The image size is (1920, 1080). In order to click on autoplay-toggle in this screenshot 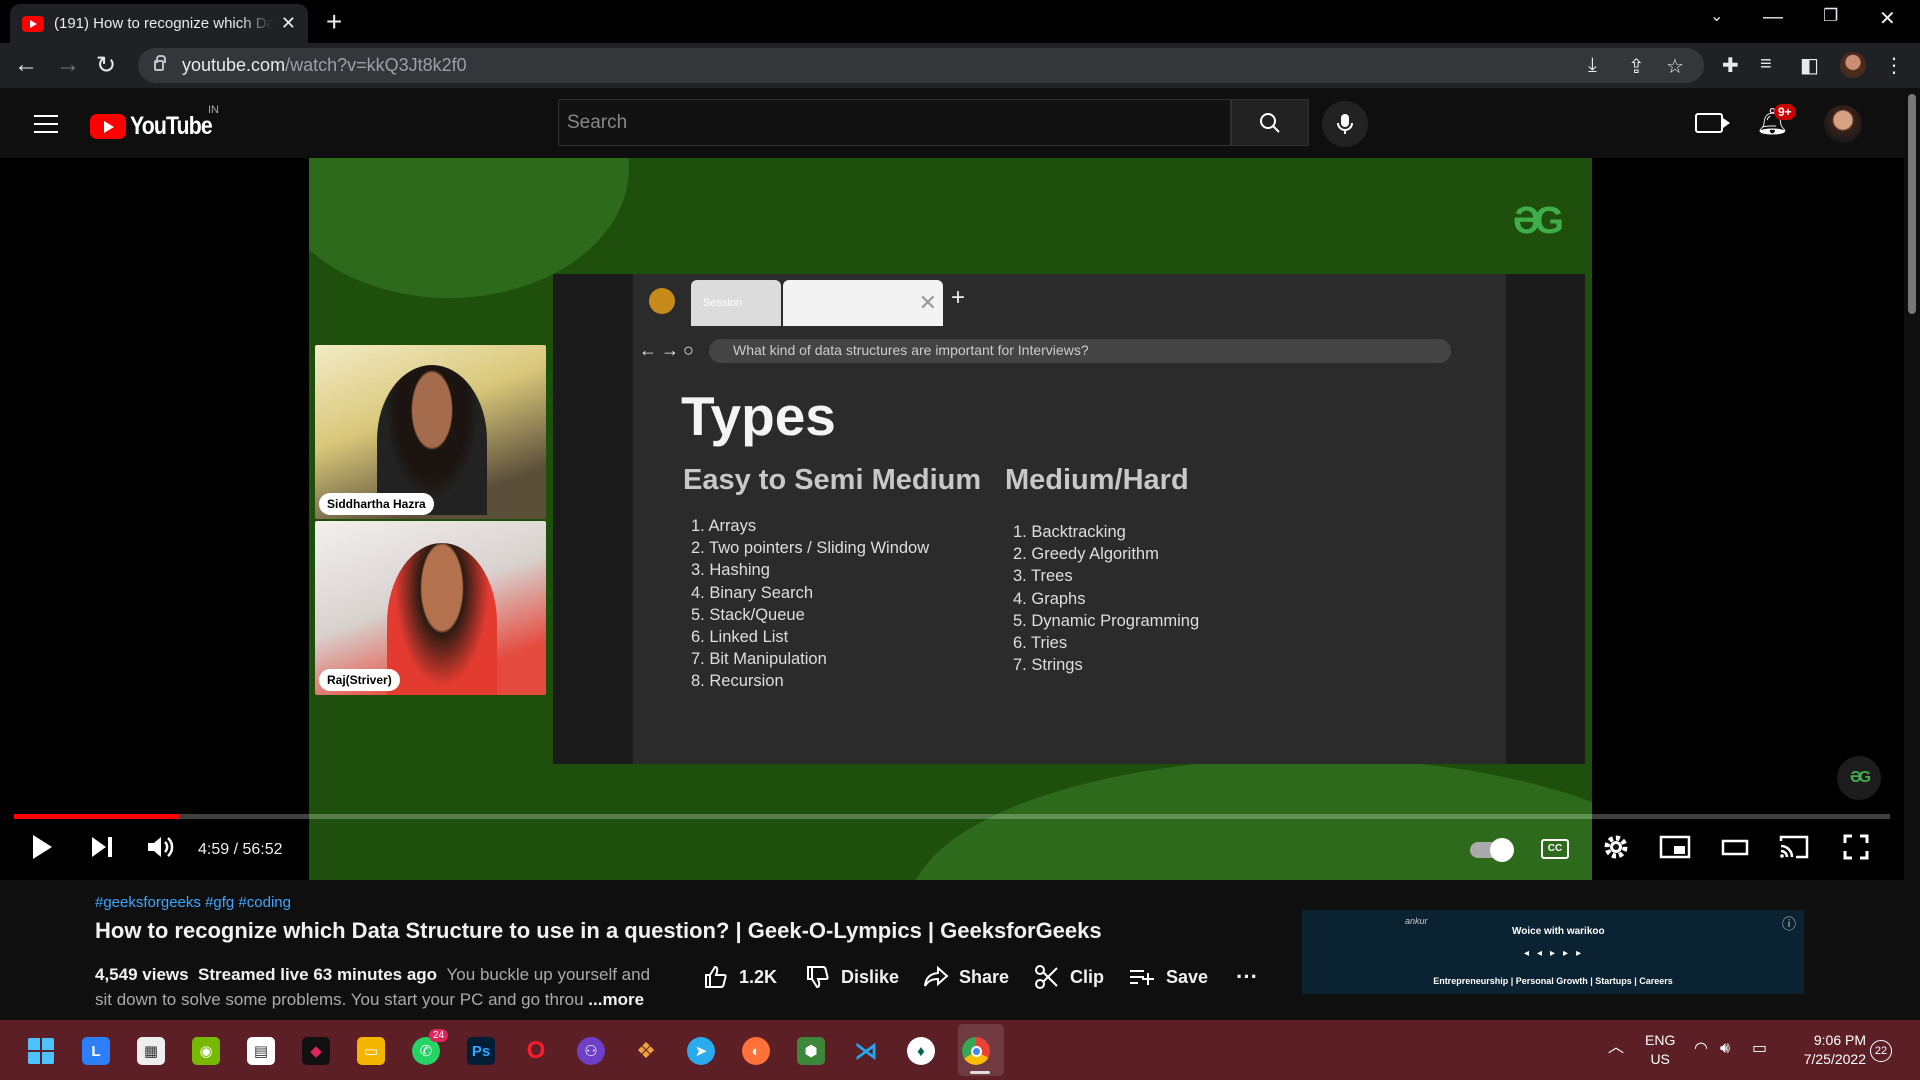, I will do `click(1492, 850)`.